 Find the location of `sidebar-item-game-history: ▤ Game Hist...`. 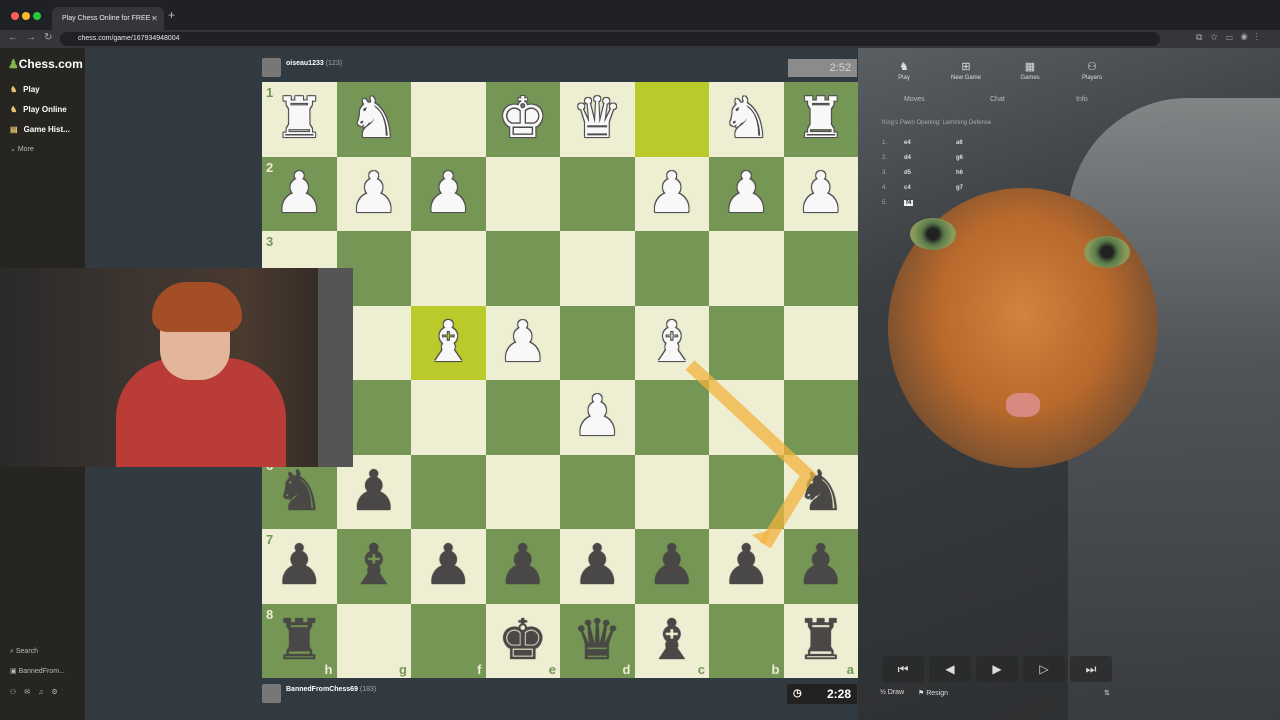

sidebar-item-game-history: ▤ Game Hist... is located at coordinates (40, 129).